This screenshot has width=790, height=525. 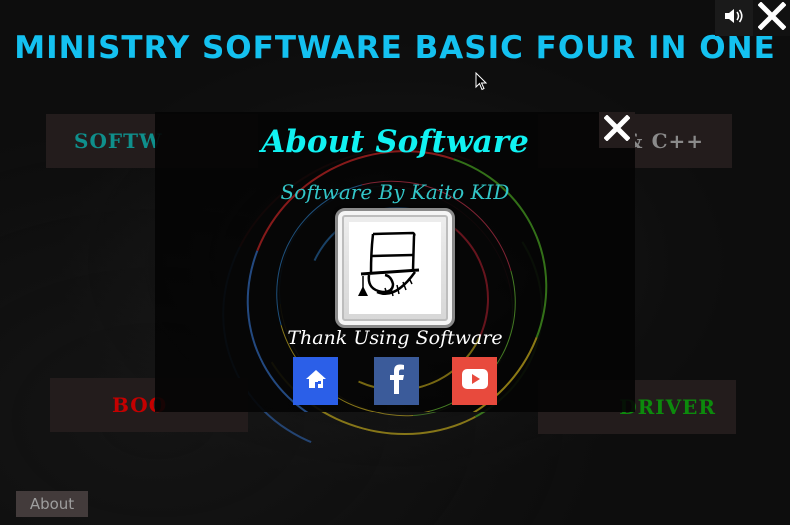 I want to click on youtube-icon, so click(x=475, y=381).